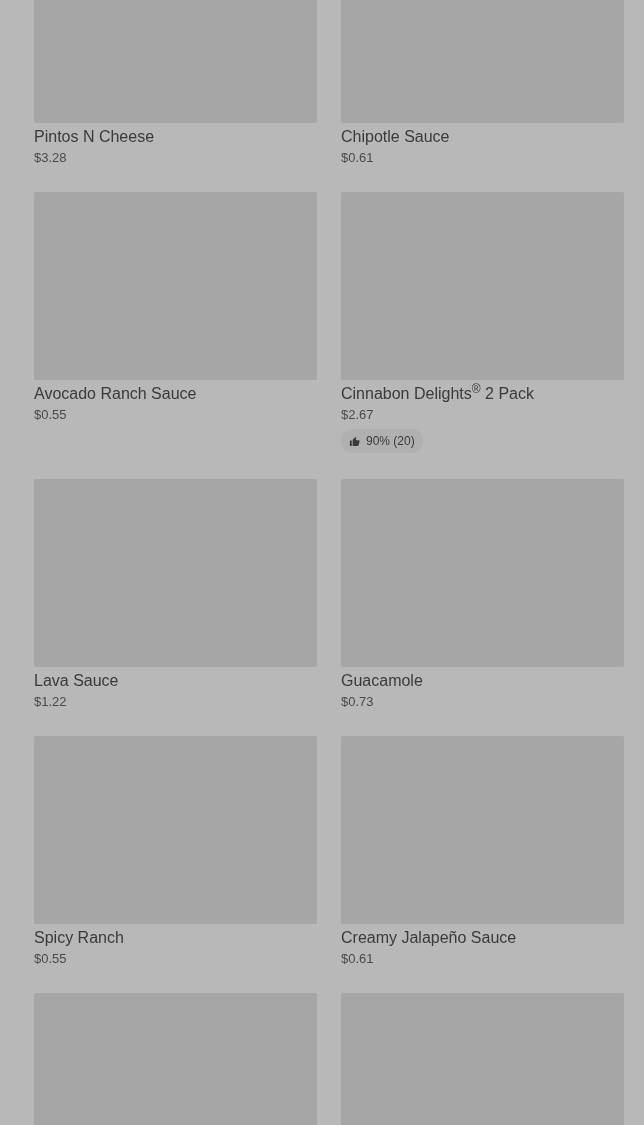  I want to click on product-name: Creamy Jalapeño Sauce, so click(429, 938).